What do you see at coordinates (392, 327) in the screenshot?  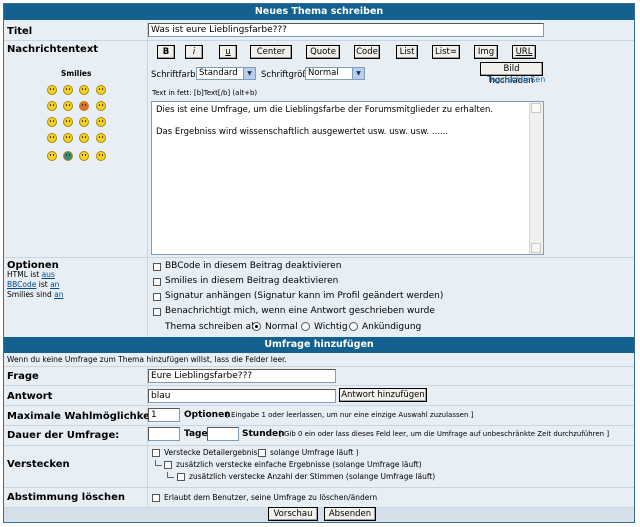 I see `thema-option: Ankündigung` at bounding box center [392, 327].